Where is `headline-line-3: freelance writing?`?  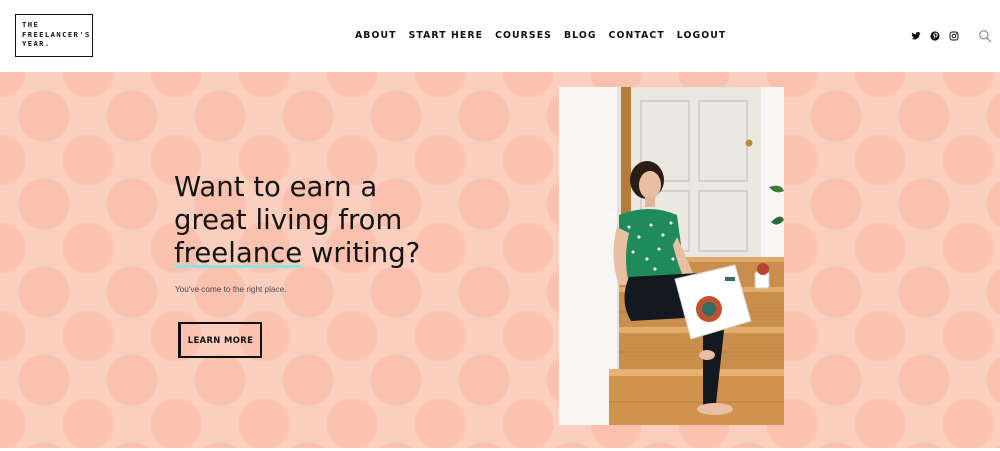
headline-line-3: freelance writing? is located at coordinates (324, 253).